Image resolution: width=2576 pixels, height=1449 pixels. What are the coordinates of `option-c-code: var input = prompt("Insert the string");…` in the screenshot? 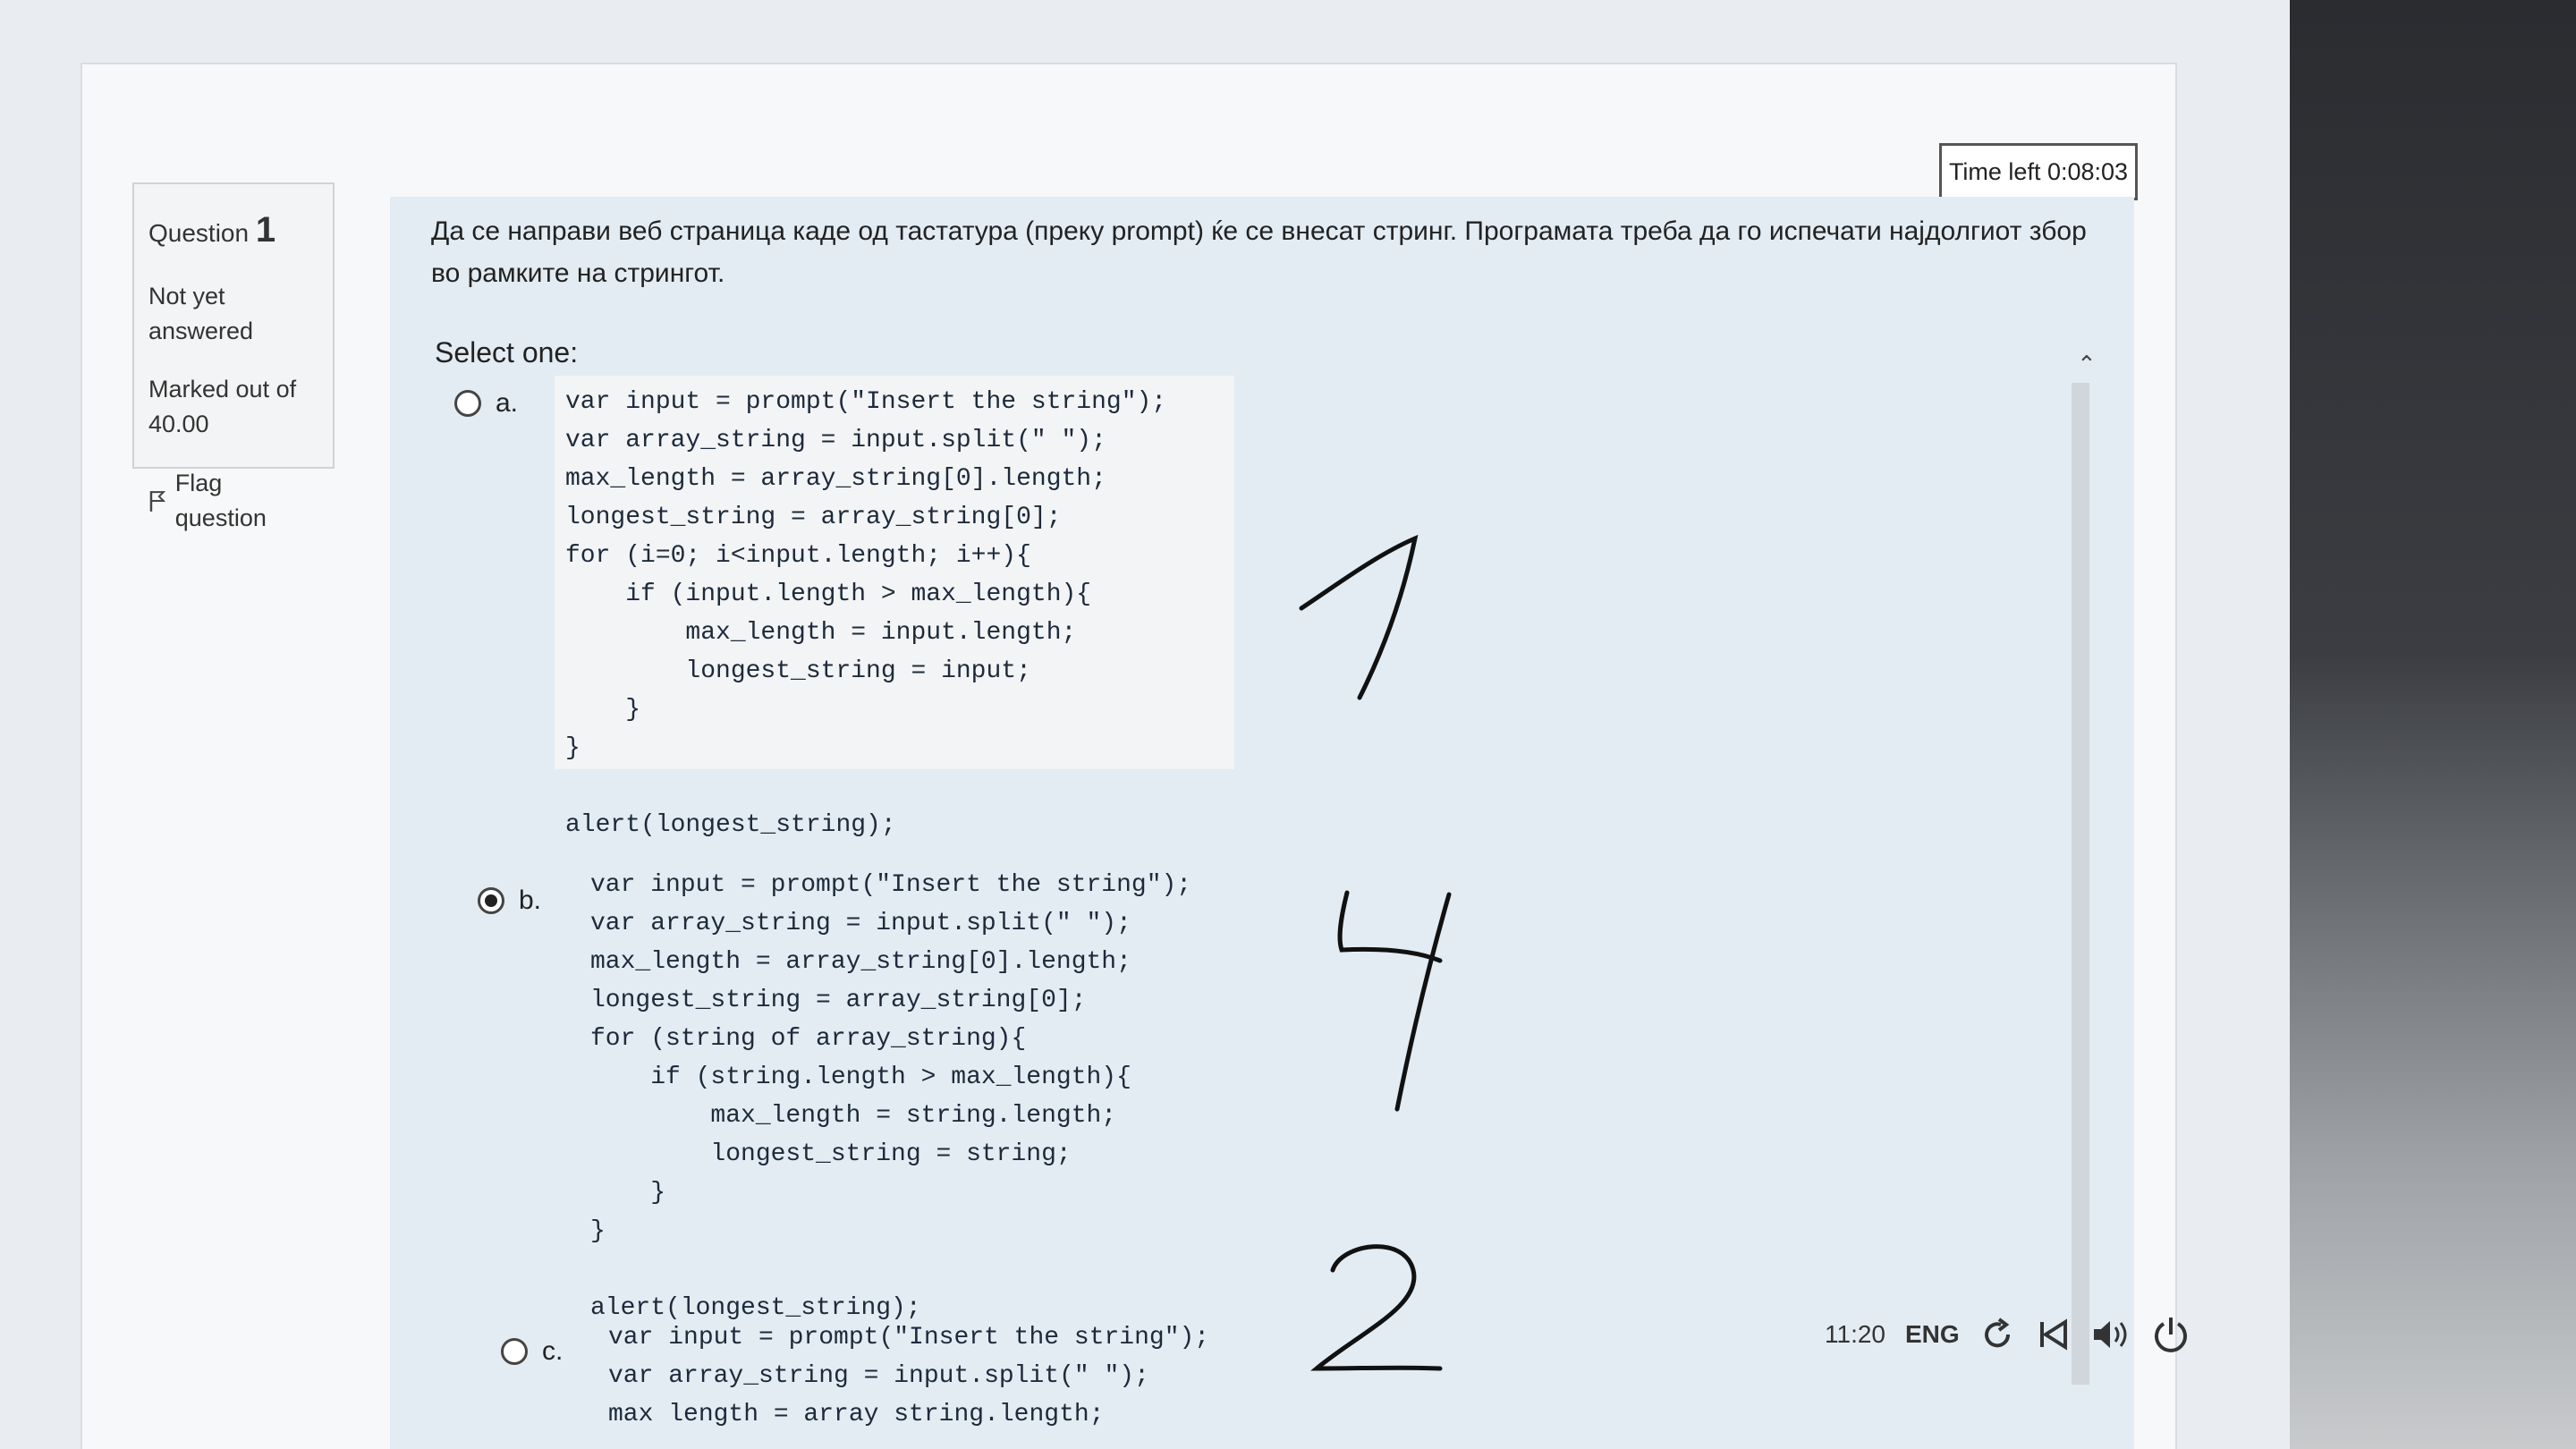 It's located at (909, 1376).